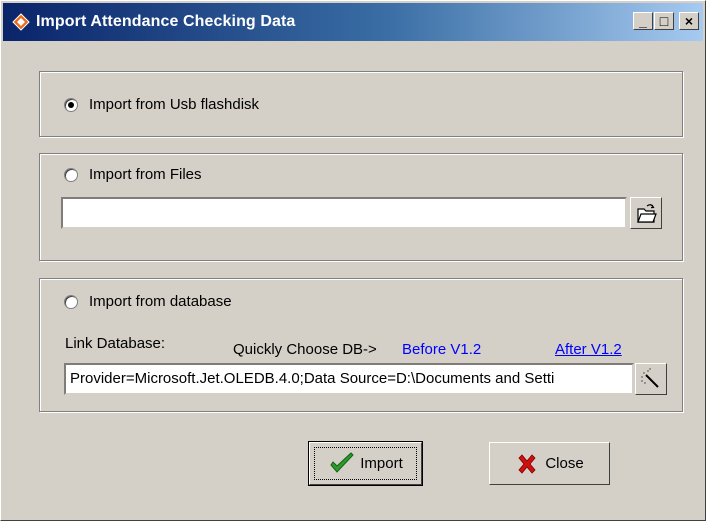  I want to click on file-path-input, so click(344, 213).